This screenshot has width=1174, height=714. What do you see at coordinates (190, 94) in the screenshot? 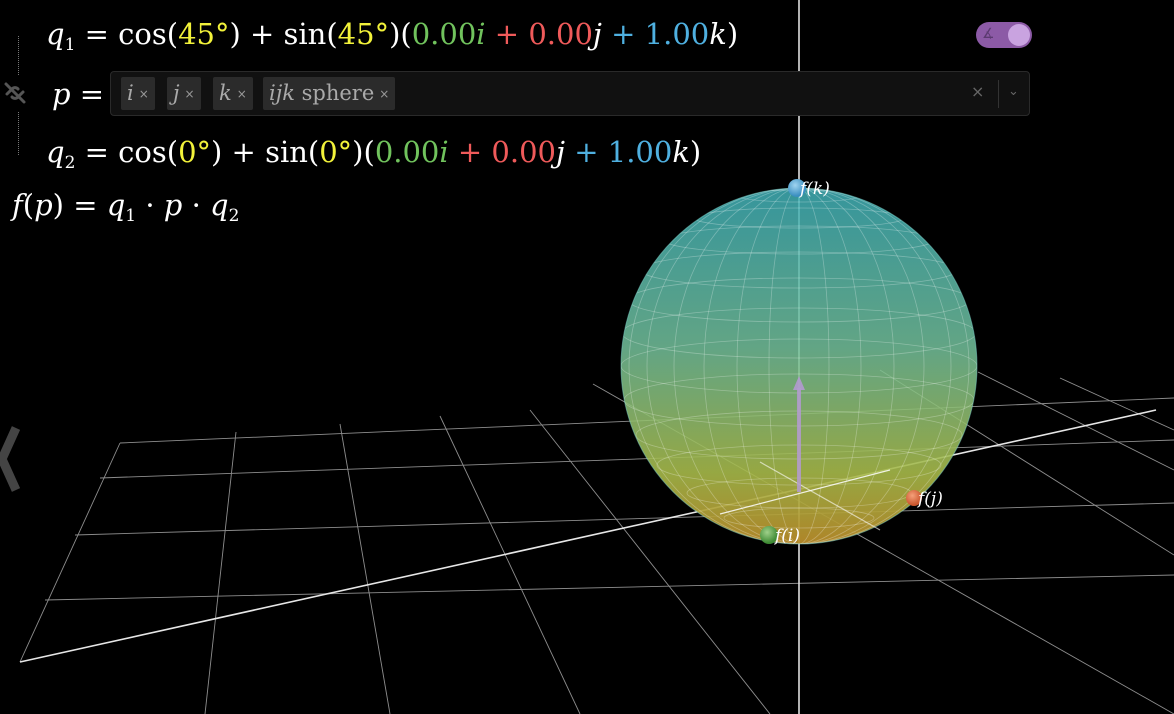
I see `chip-j-remove-icon: ×` at bounding box center [190, 94].